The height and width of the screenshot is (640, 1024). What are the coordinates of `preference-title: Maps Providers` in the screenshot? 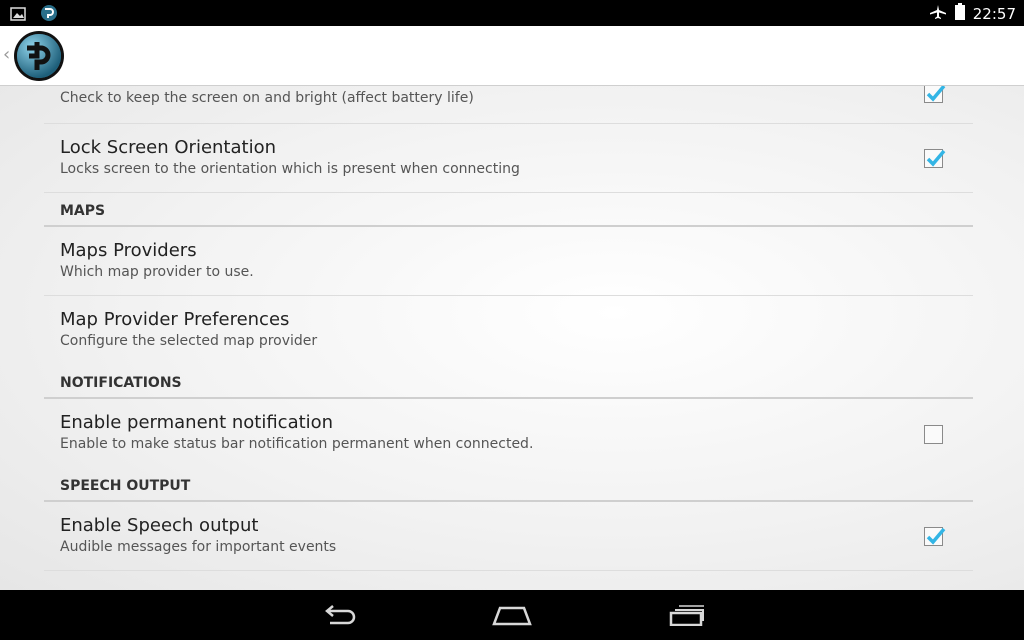 It's located at (128, 250).